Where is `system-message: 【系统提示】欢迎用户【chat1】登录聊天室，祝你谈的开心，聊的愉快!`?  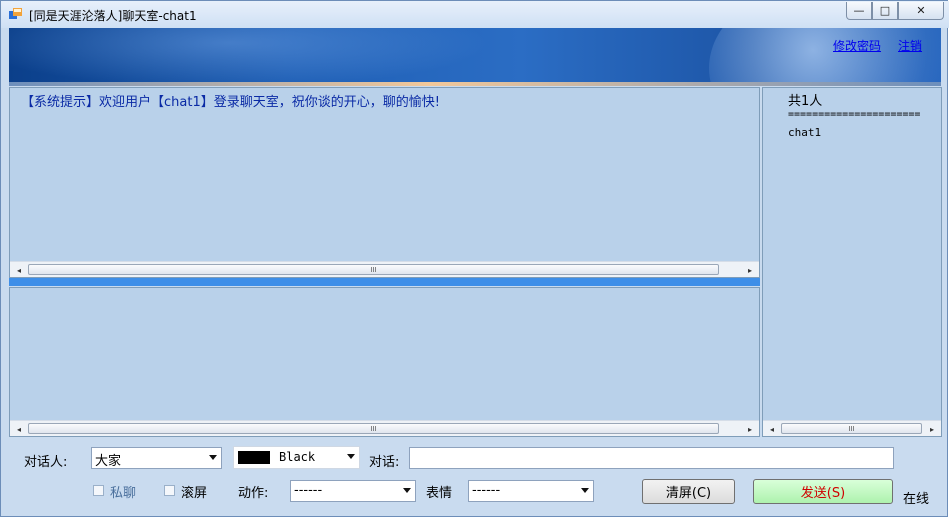
system-message: 【系统提示】欢迎用户【chat1】登录聊天室，祝你谈的开心，聊的愉快! is located at coordinates (230, 102).